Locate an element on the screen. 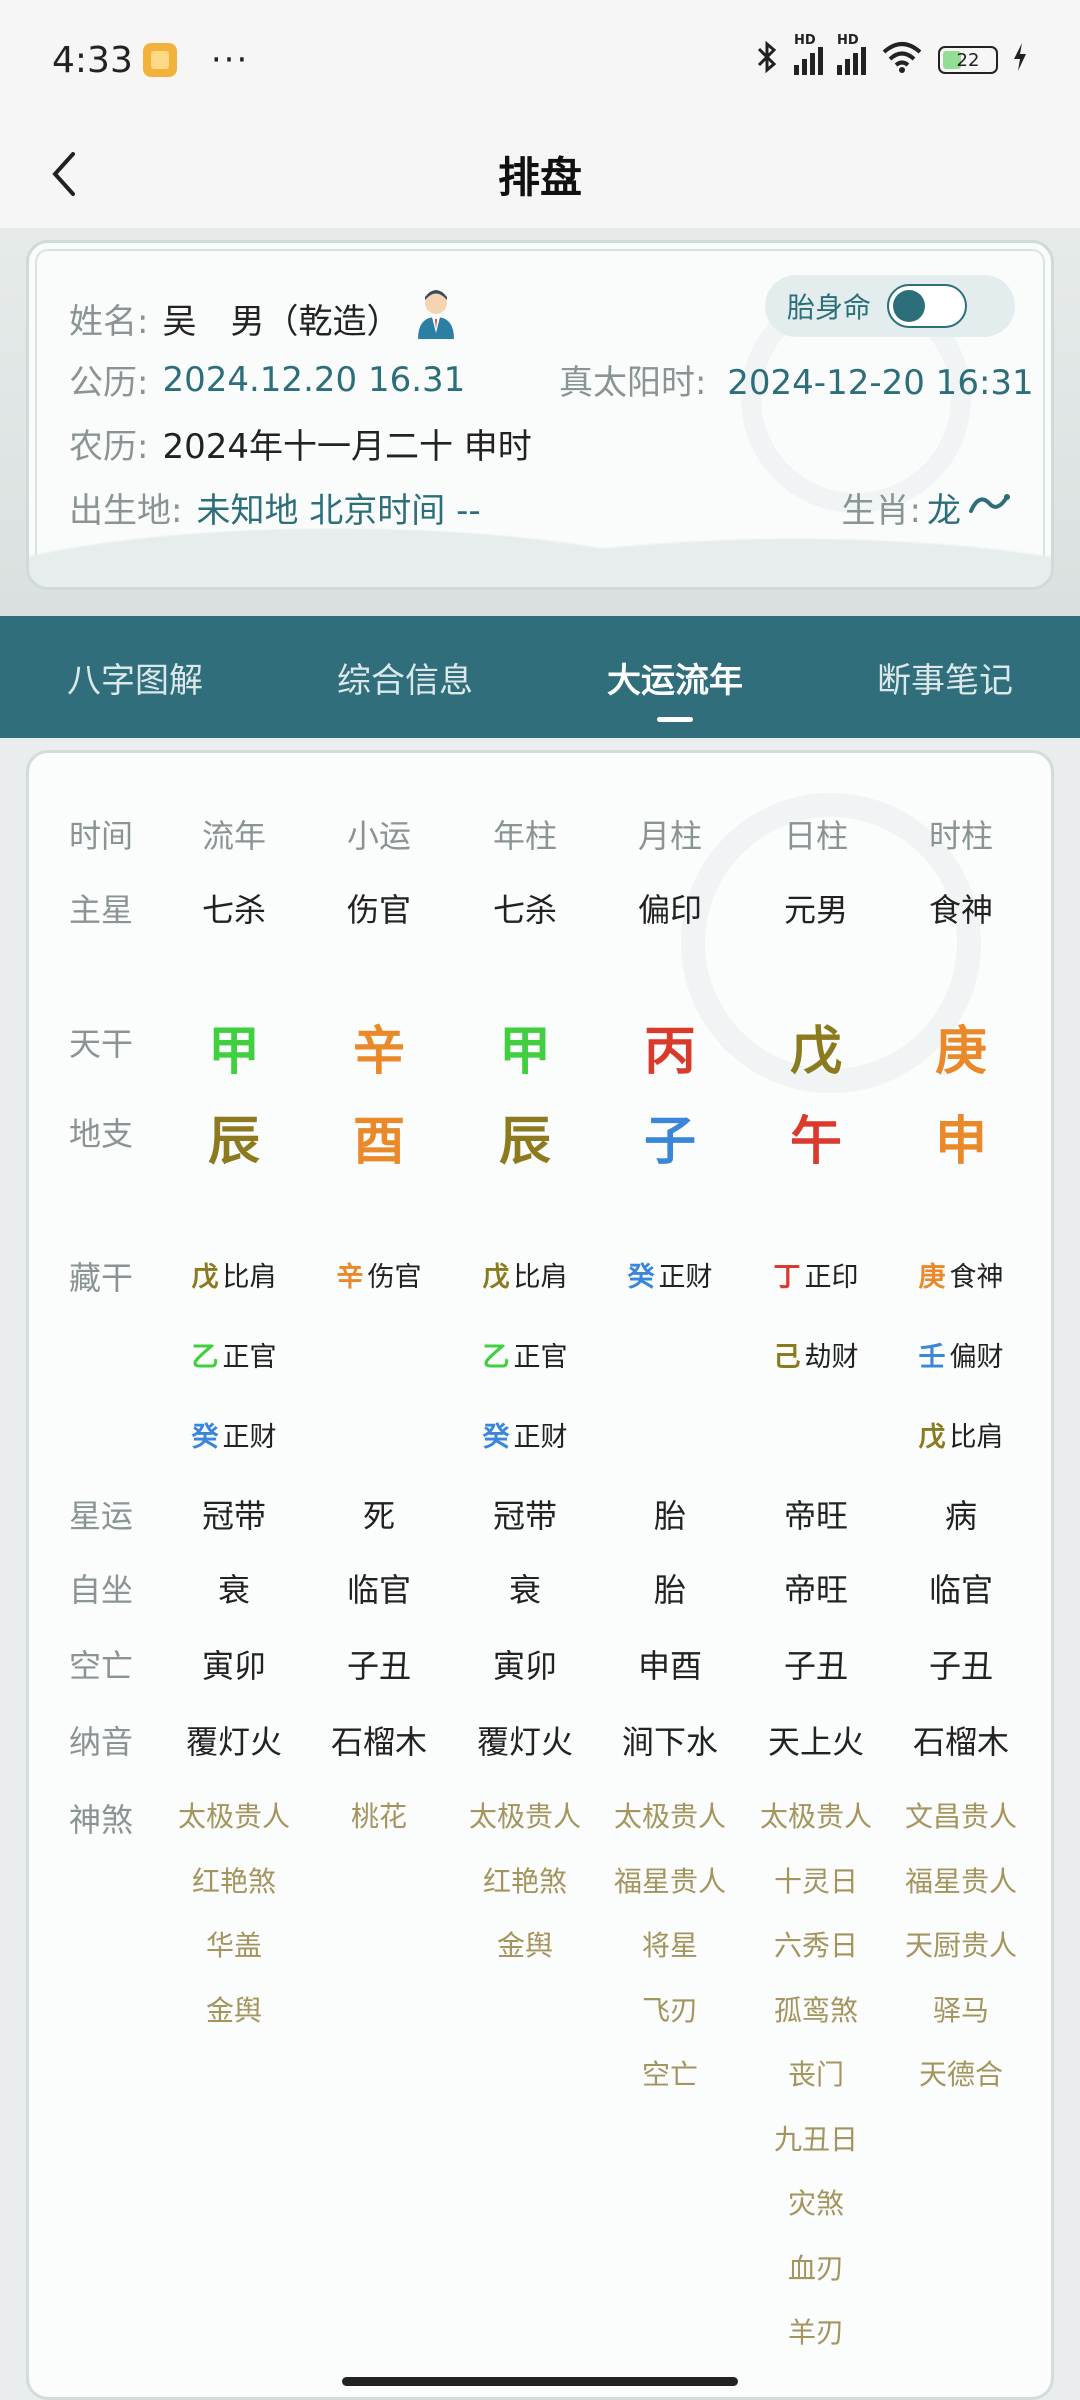  tab-dayun-liunian: 大运流年 is located at coordinates (675, 687).